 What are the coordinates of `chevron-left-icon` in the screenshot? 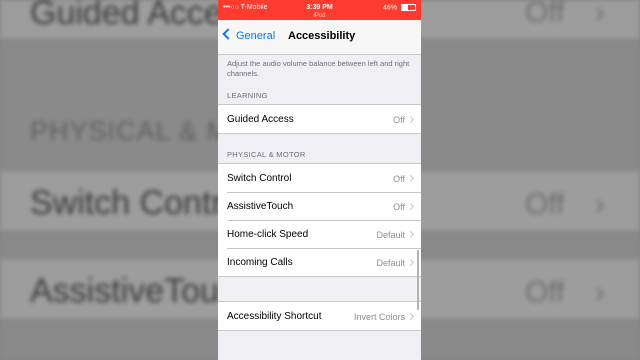 It's located at (228, 34).